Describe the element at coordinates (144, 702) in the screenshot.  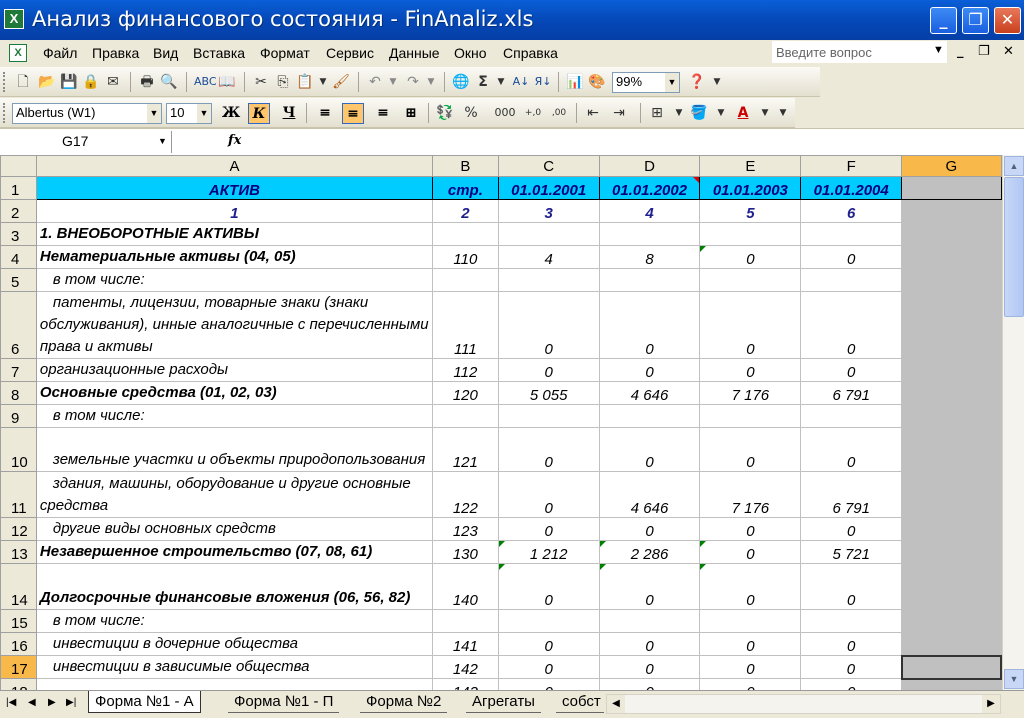
I see `sheet-tab-forma1-a: Форма №1 - А` at that location.